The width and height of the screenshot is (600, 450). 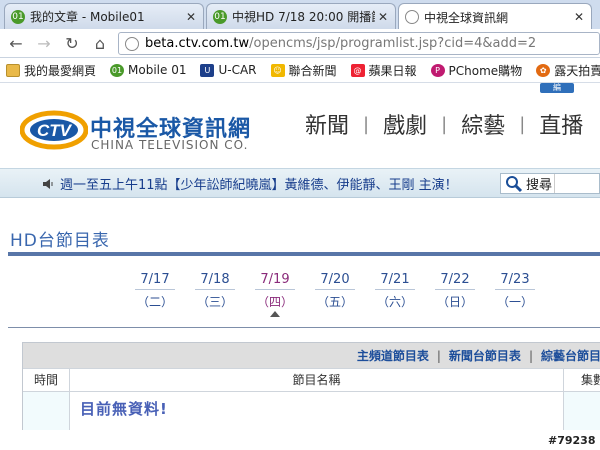 What do you see at coordinates (274, 302) in the screenshot?
I see `date-weekday: （四）` at bounding box center [274, 302].